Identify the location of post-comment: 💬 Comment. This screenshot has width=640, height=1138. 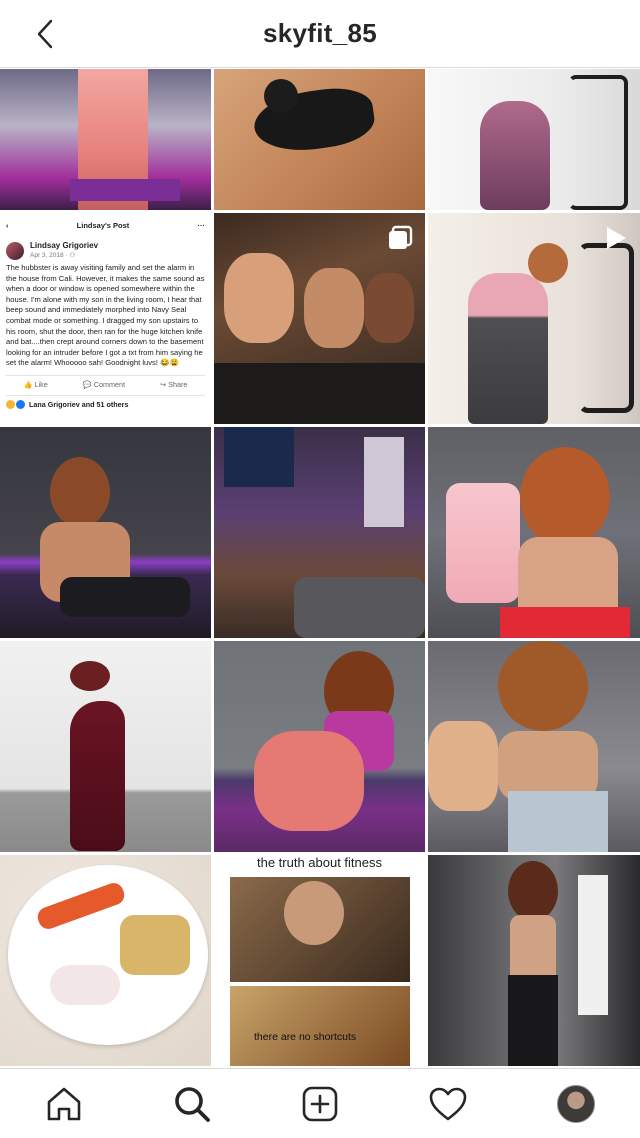
(103, 384).